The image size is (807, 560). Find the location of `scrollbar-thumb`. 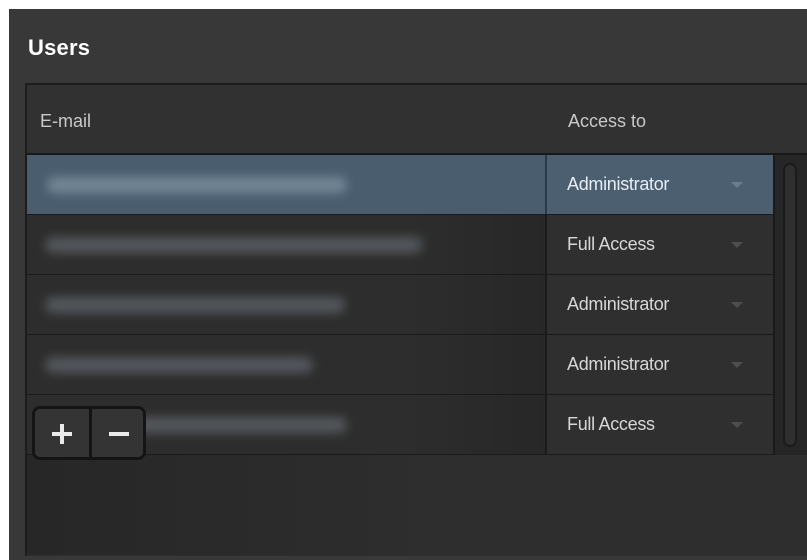

scrollbar-thumb is located at coordinates (790, 305).